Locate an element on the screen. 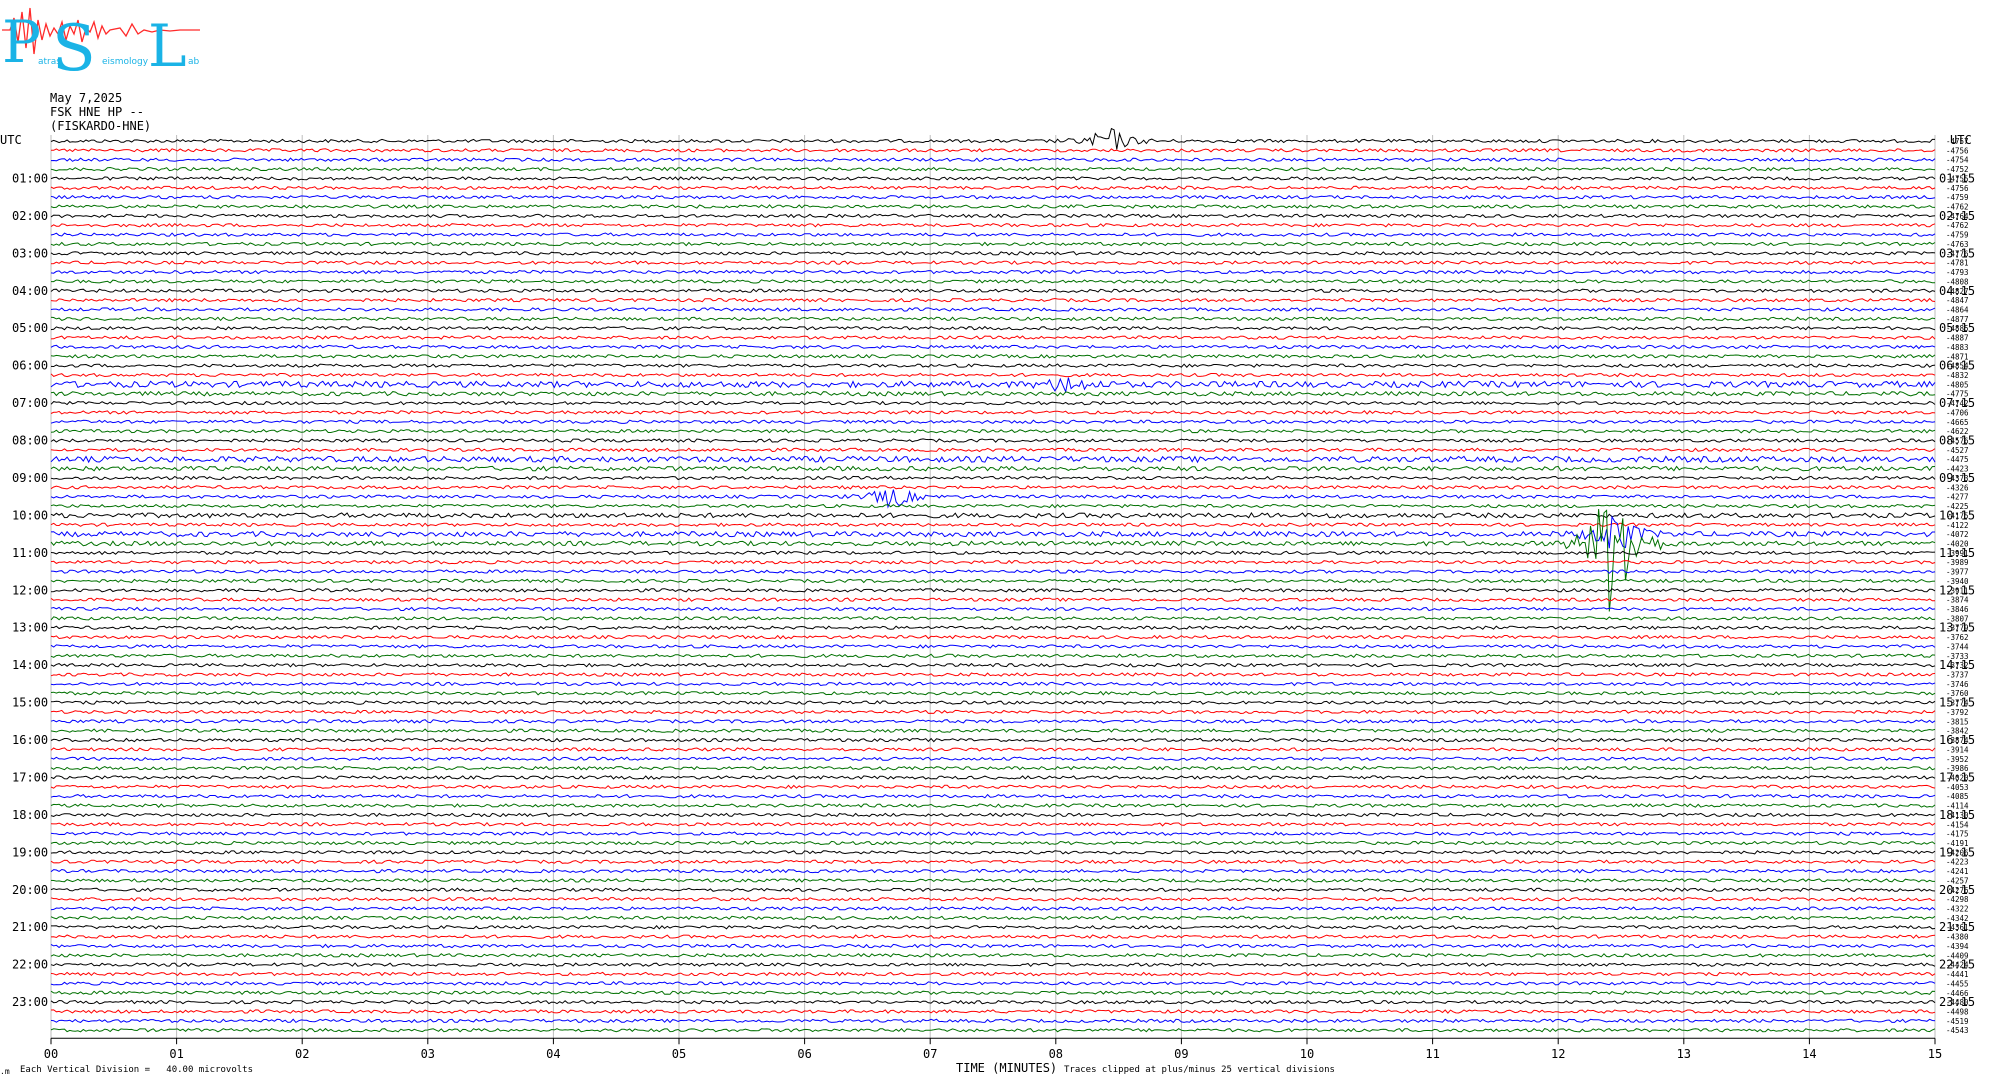  x-tick-label: 03 is located at coordinates (428, 1054).